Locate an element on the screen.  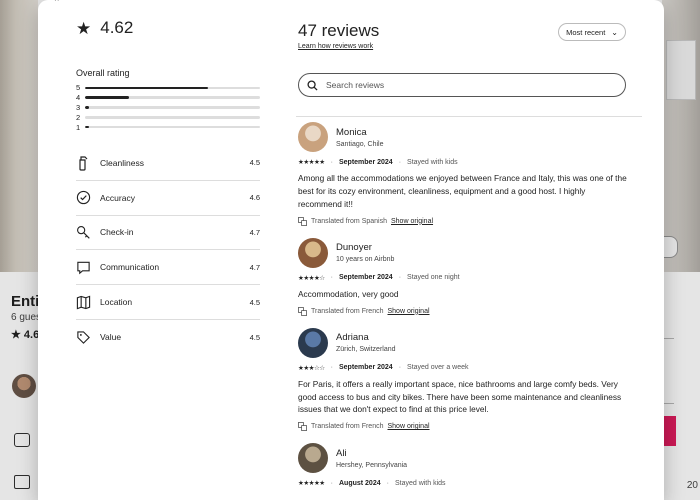
reviewer-info: Ali Hershey, Pennsylvania is located at coordinates (371, 458).